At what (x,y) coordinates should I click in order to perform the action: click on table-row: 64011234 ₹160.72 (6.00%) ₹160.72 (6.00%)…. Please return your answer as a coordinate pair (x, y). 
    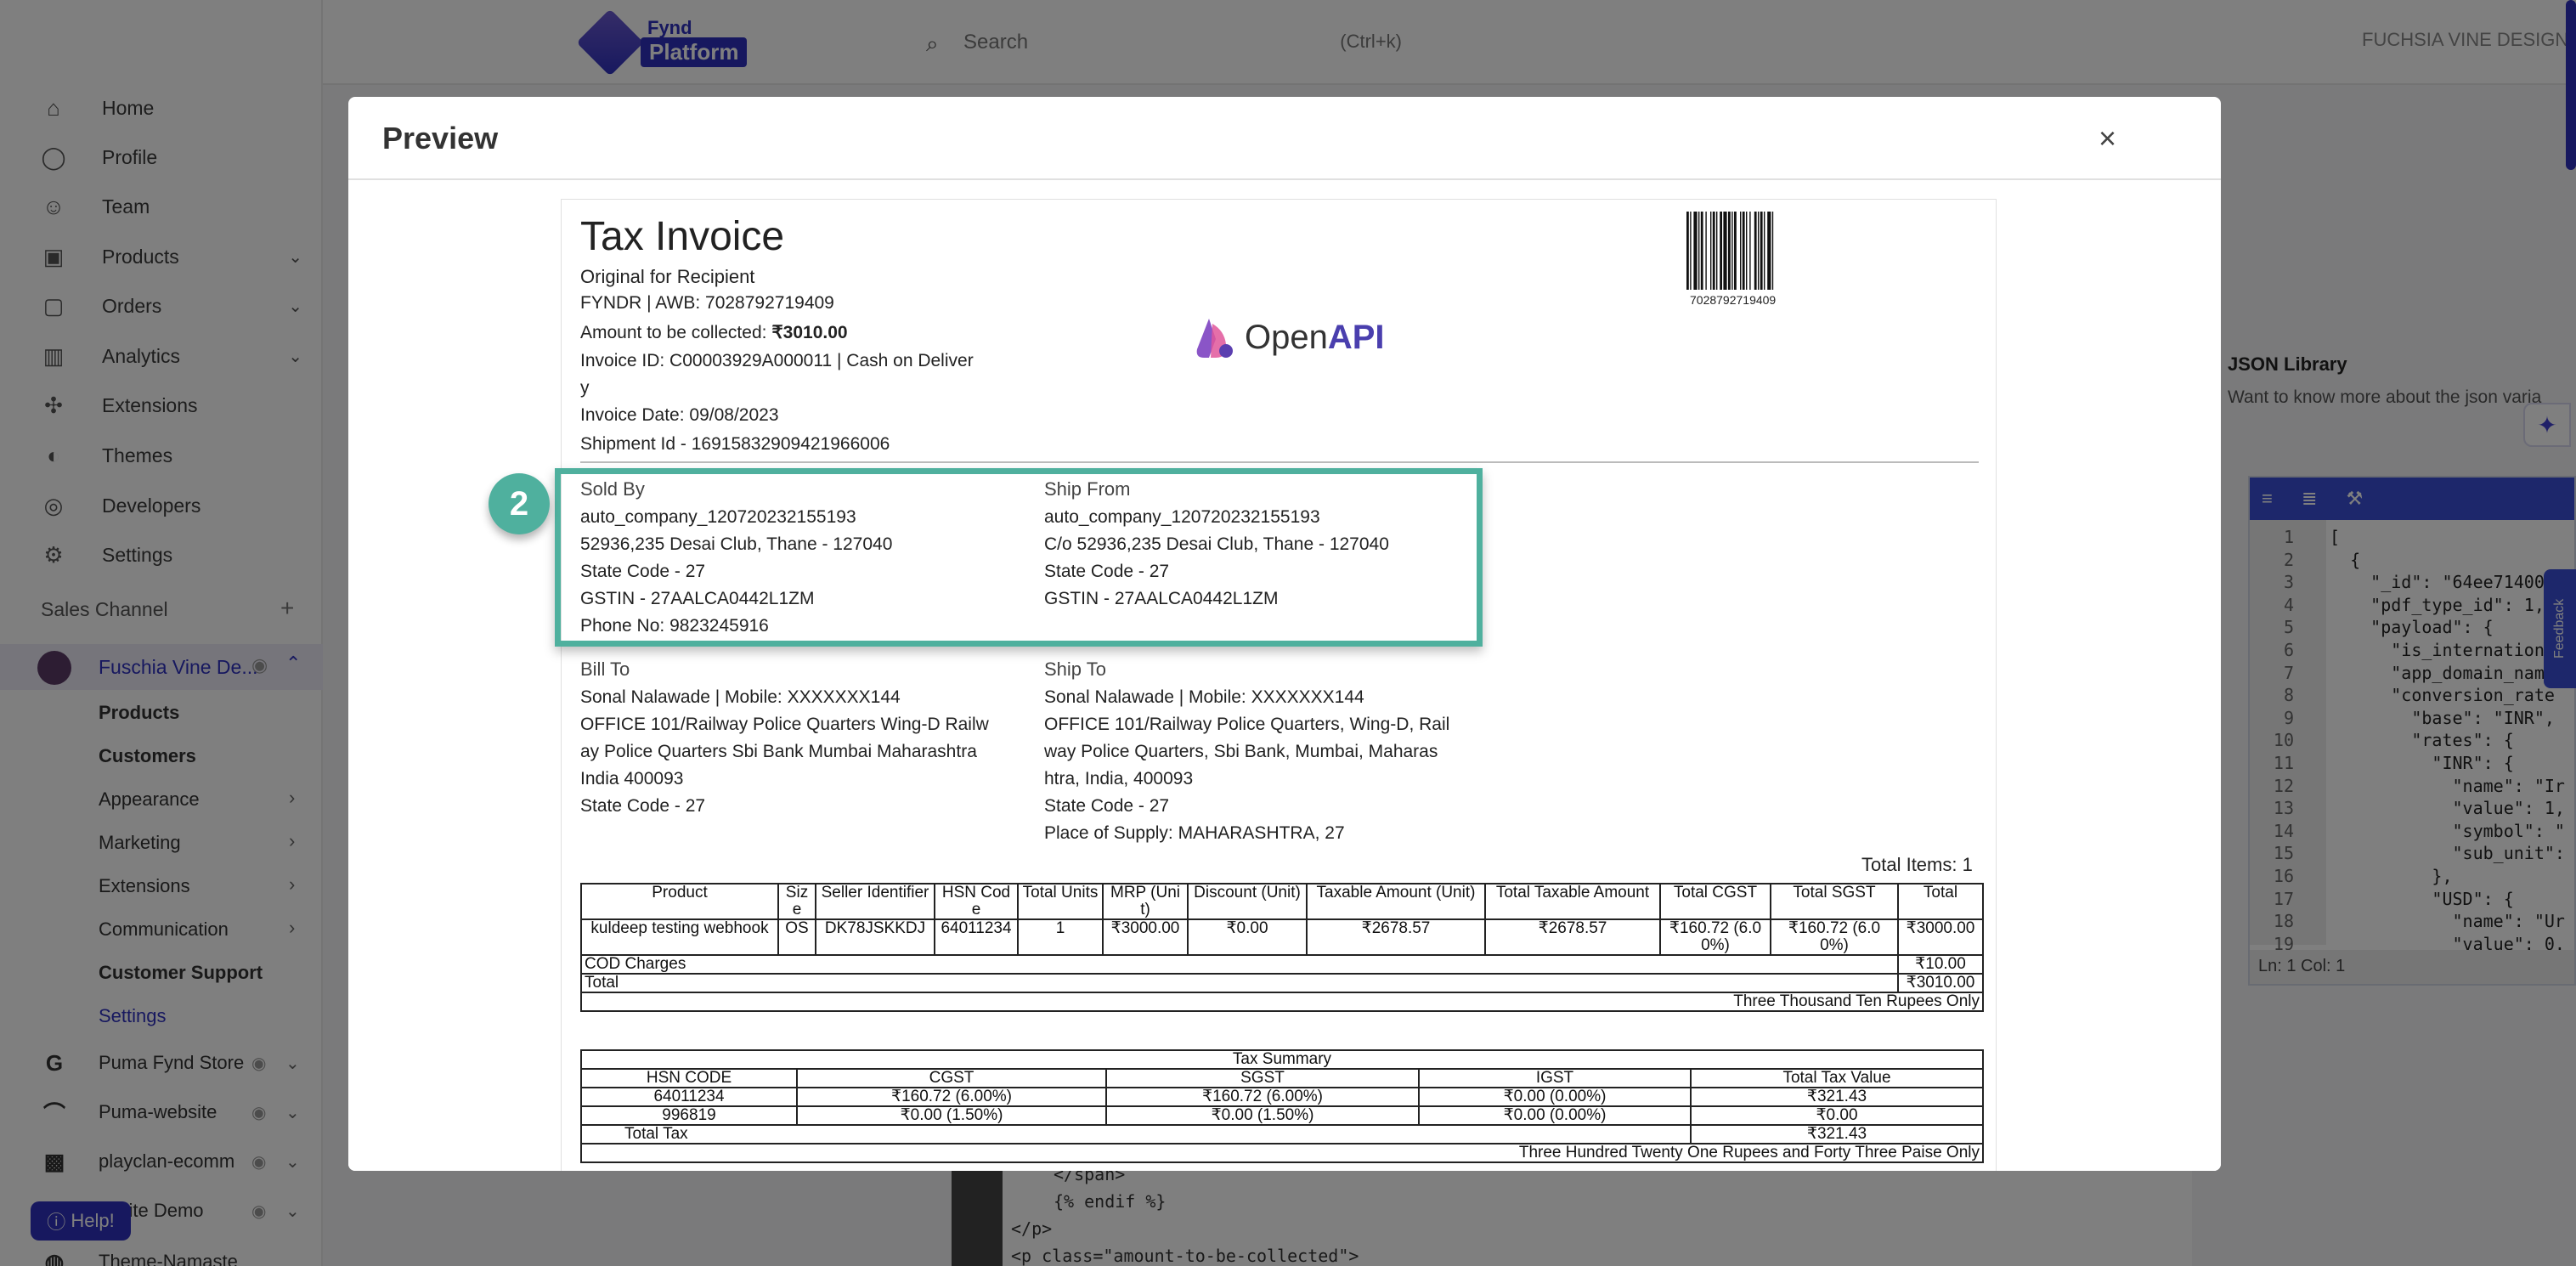
    Looking at the image, I should click on (1282, 1097).